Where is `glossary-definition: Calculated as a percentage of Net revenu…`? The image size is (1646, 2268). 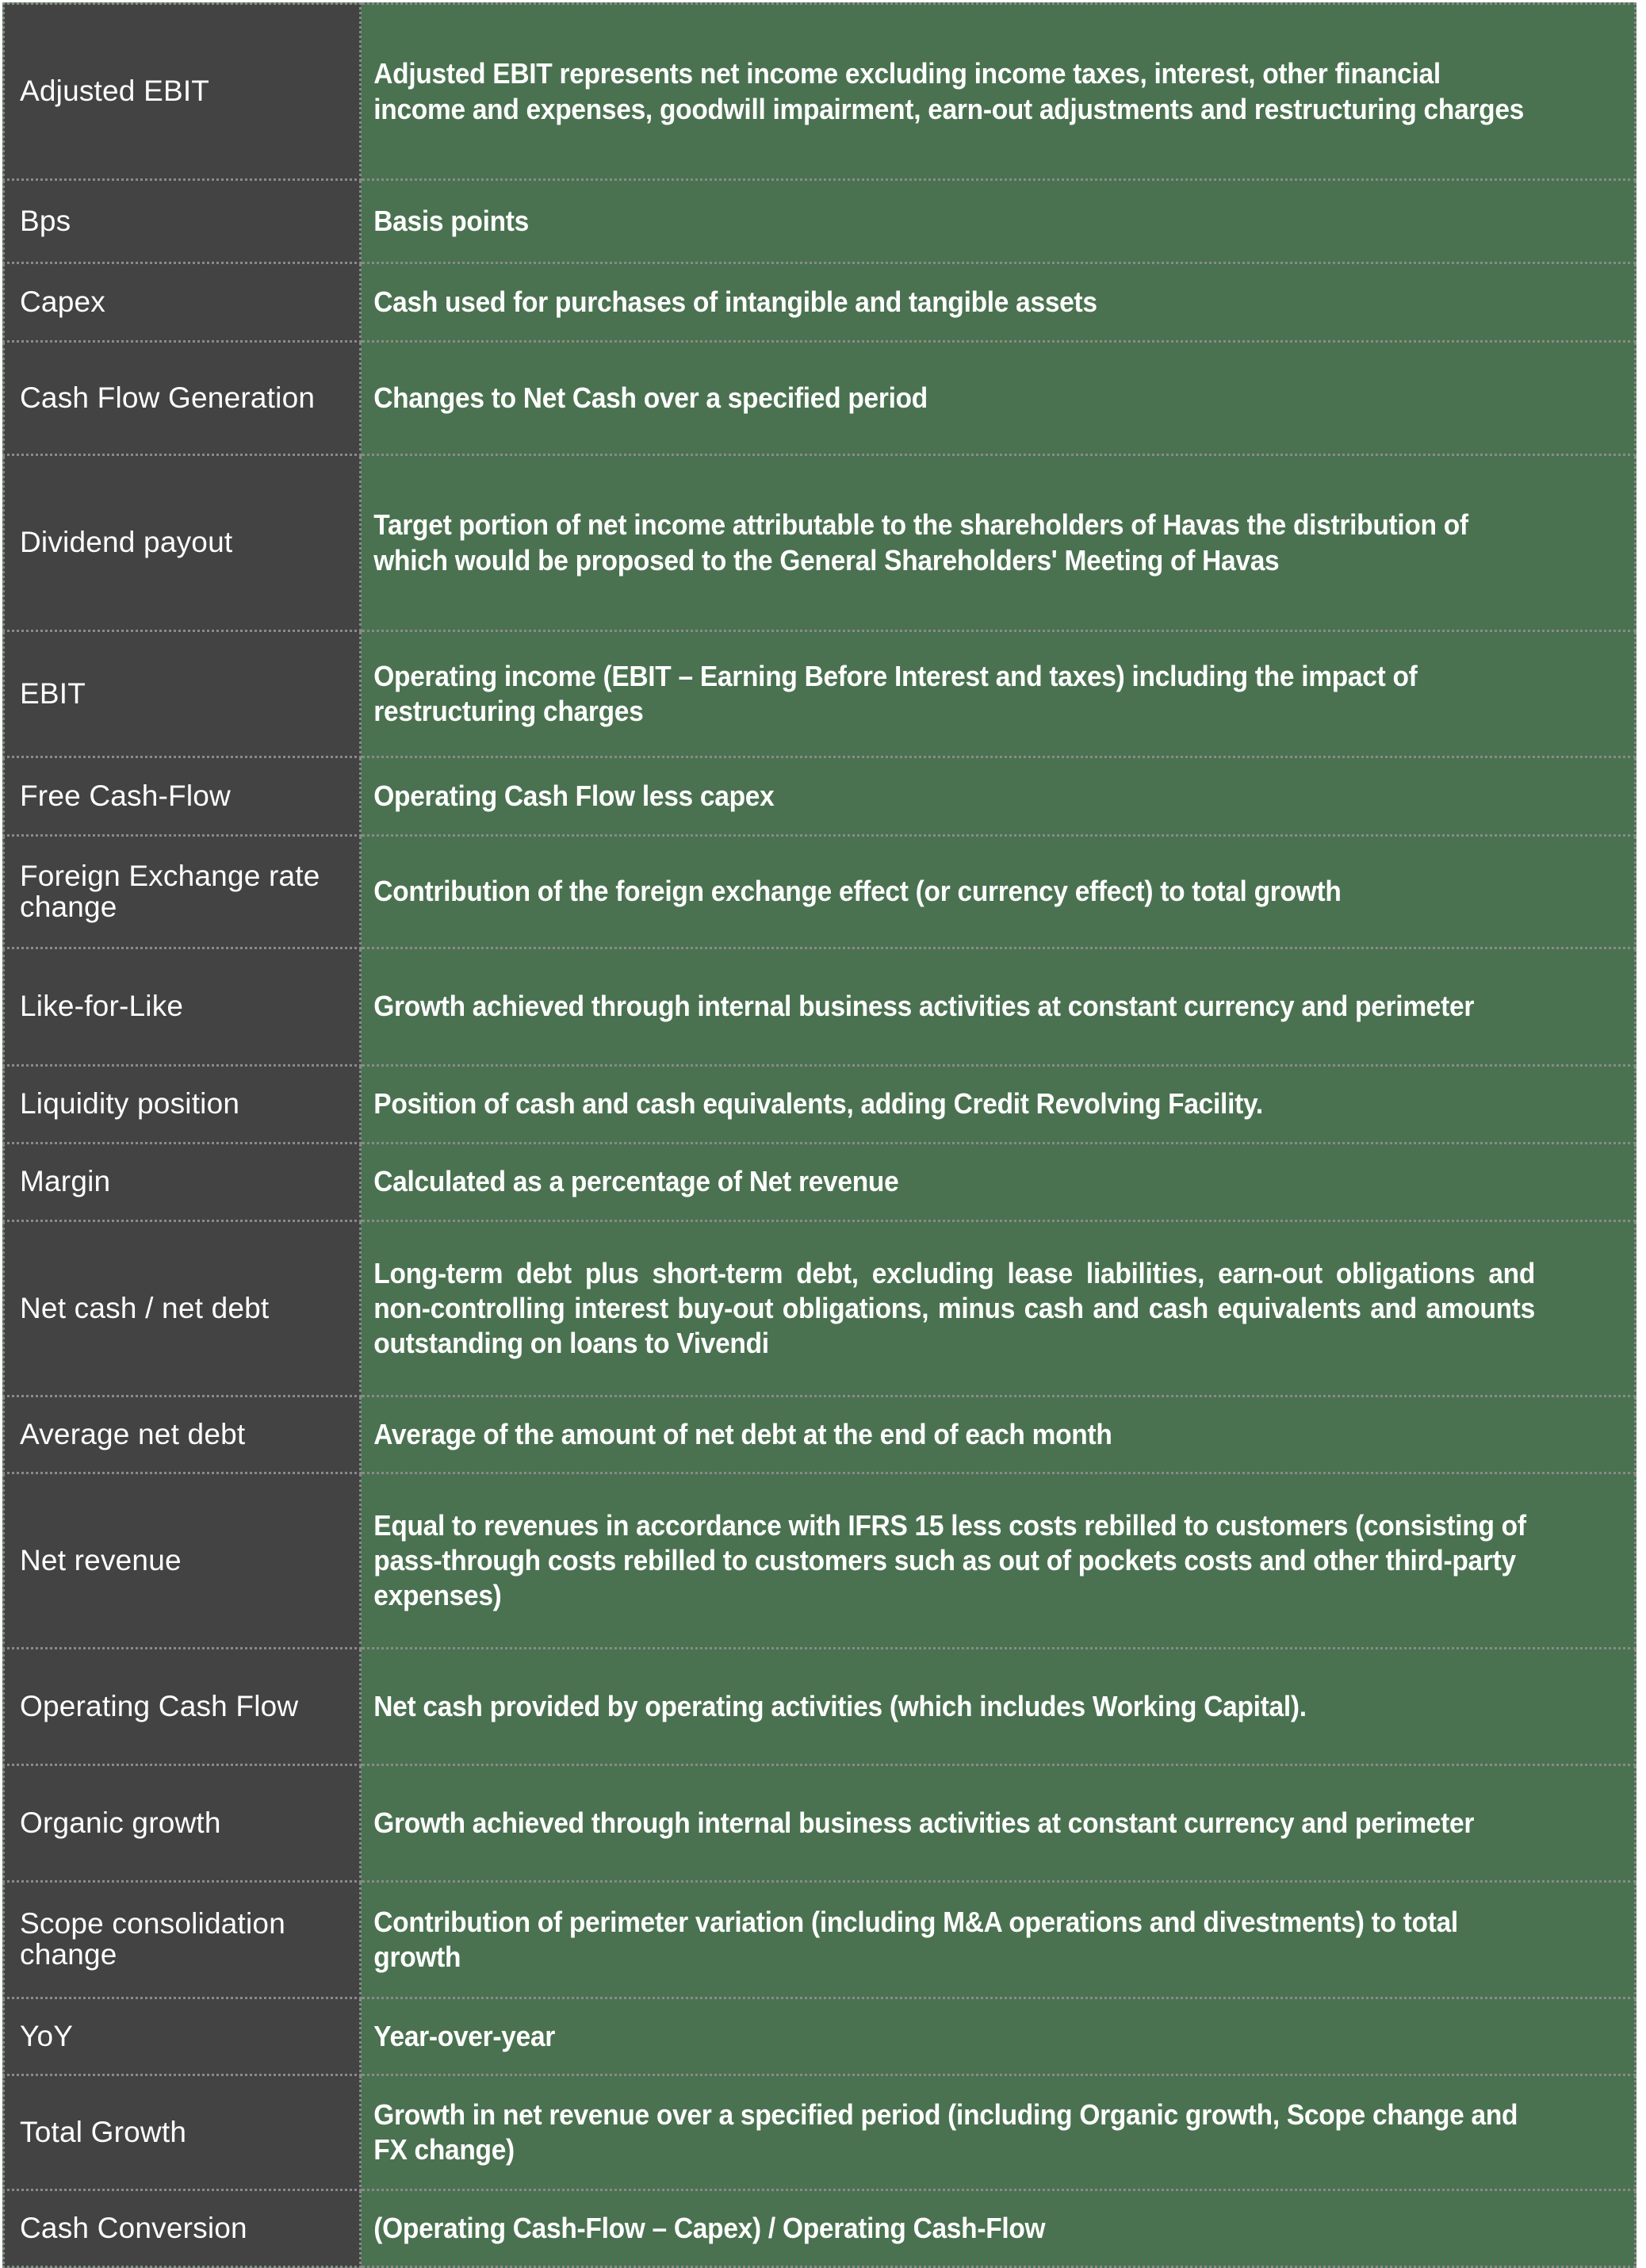 glossary-definition: Calculated as a percentage of Net revenu… is located at coordinates (954, 1182).